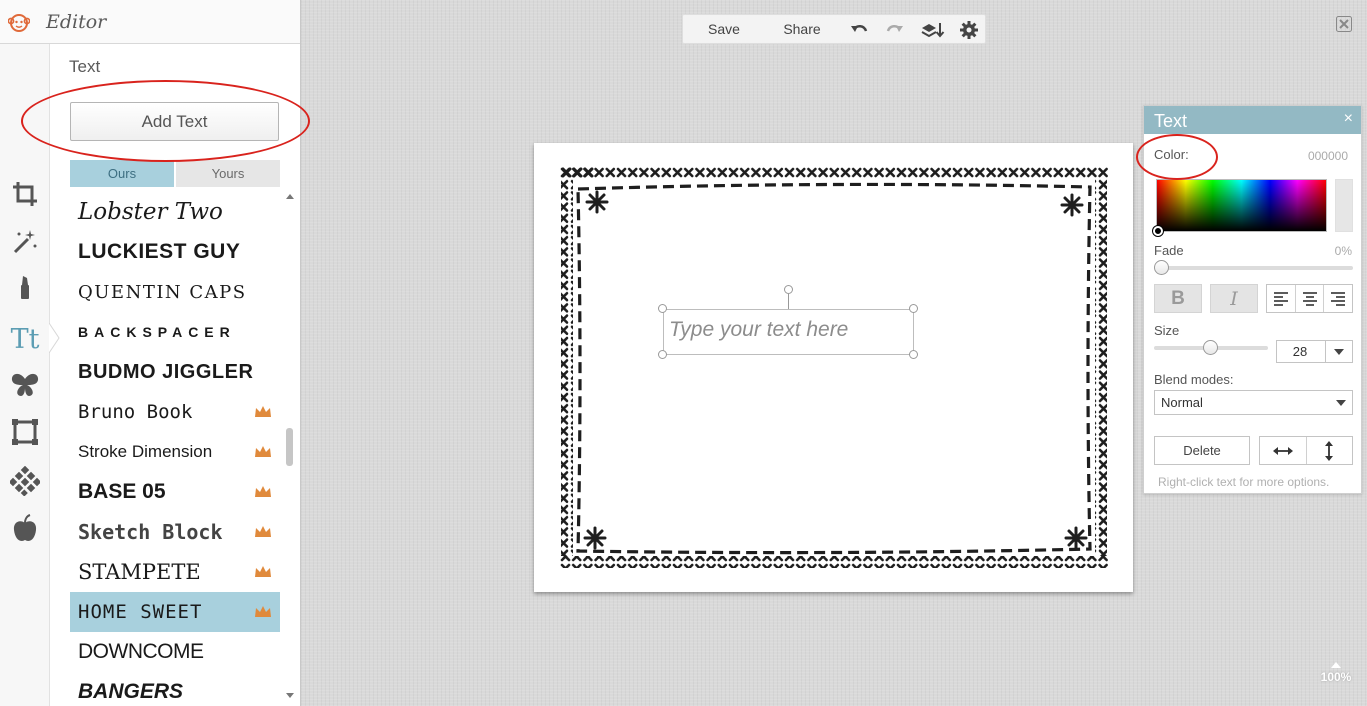 This screenshot has height=706, width=1367. What do you see at coordinates (1244, 482) in the screenshot?
I see `panel-hint: Right-click text for more options.` at bounding box center [1244, 482].